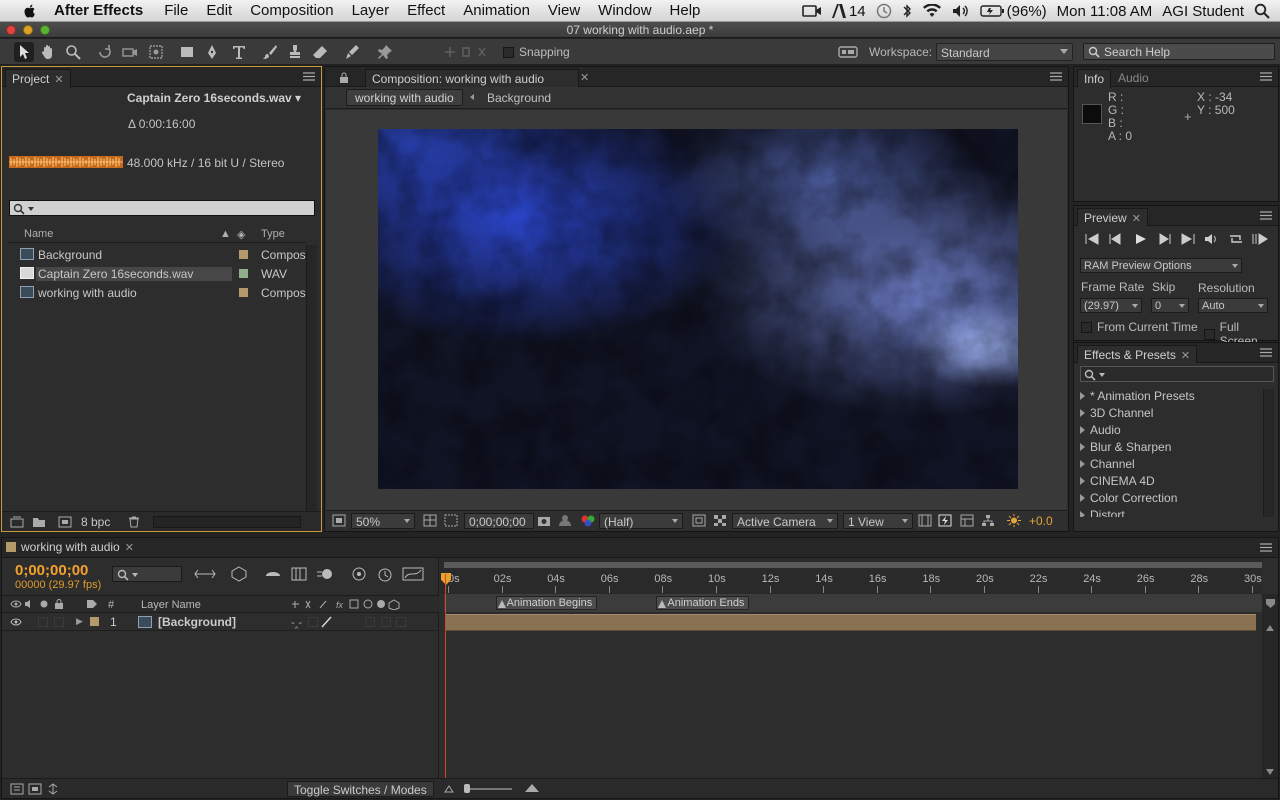 Image resolution: width=1280 pixels, height=800 pixels. Describe the element at coordinates (1105, 11) in the screenshot. I see `clock: Mon 11:08 AM` at that location.